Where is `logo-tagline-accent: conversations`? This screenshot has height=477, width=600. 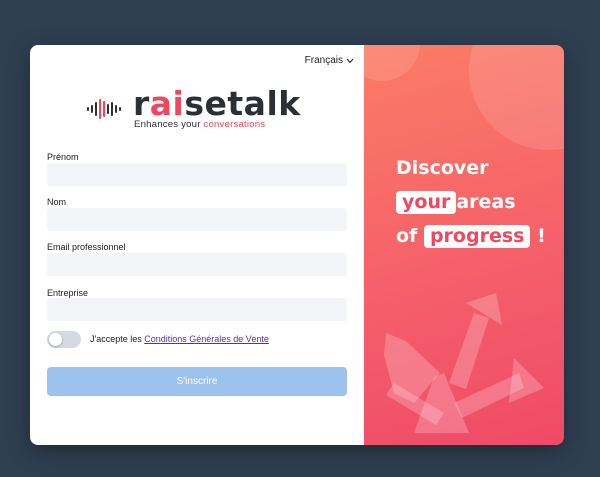
logo-tagline-accent: conversations is located at coordinates (234, 124).